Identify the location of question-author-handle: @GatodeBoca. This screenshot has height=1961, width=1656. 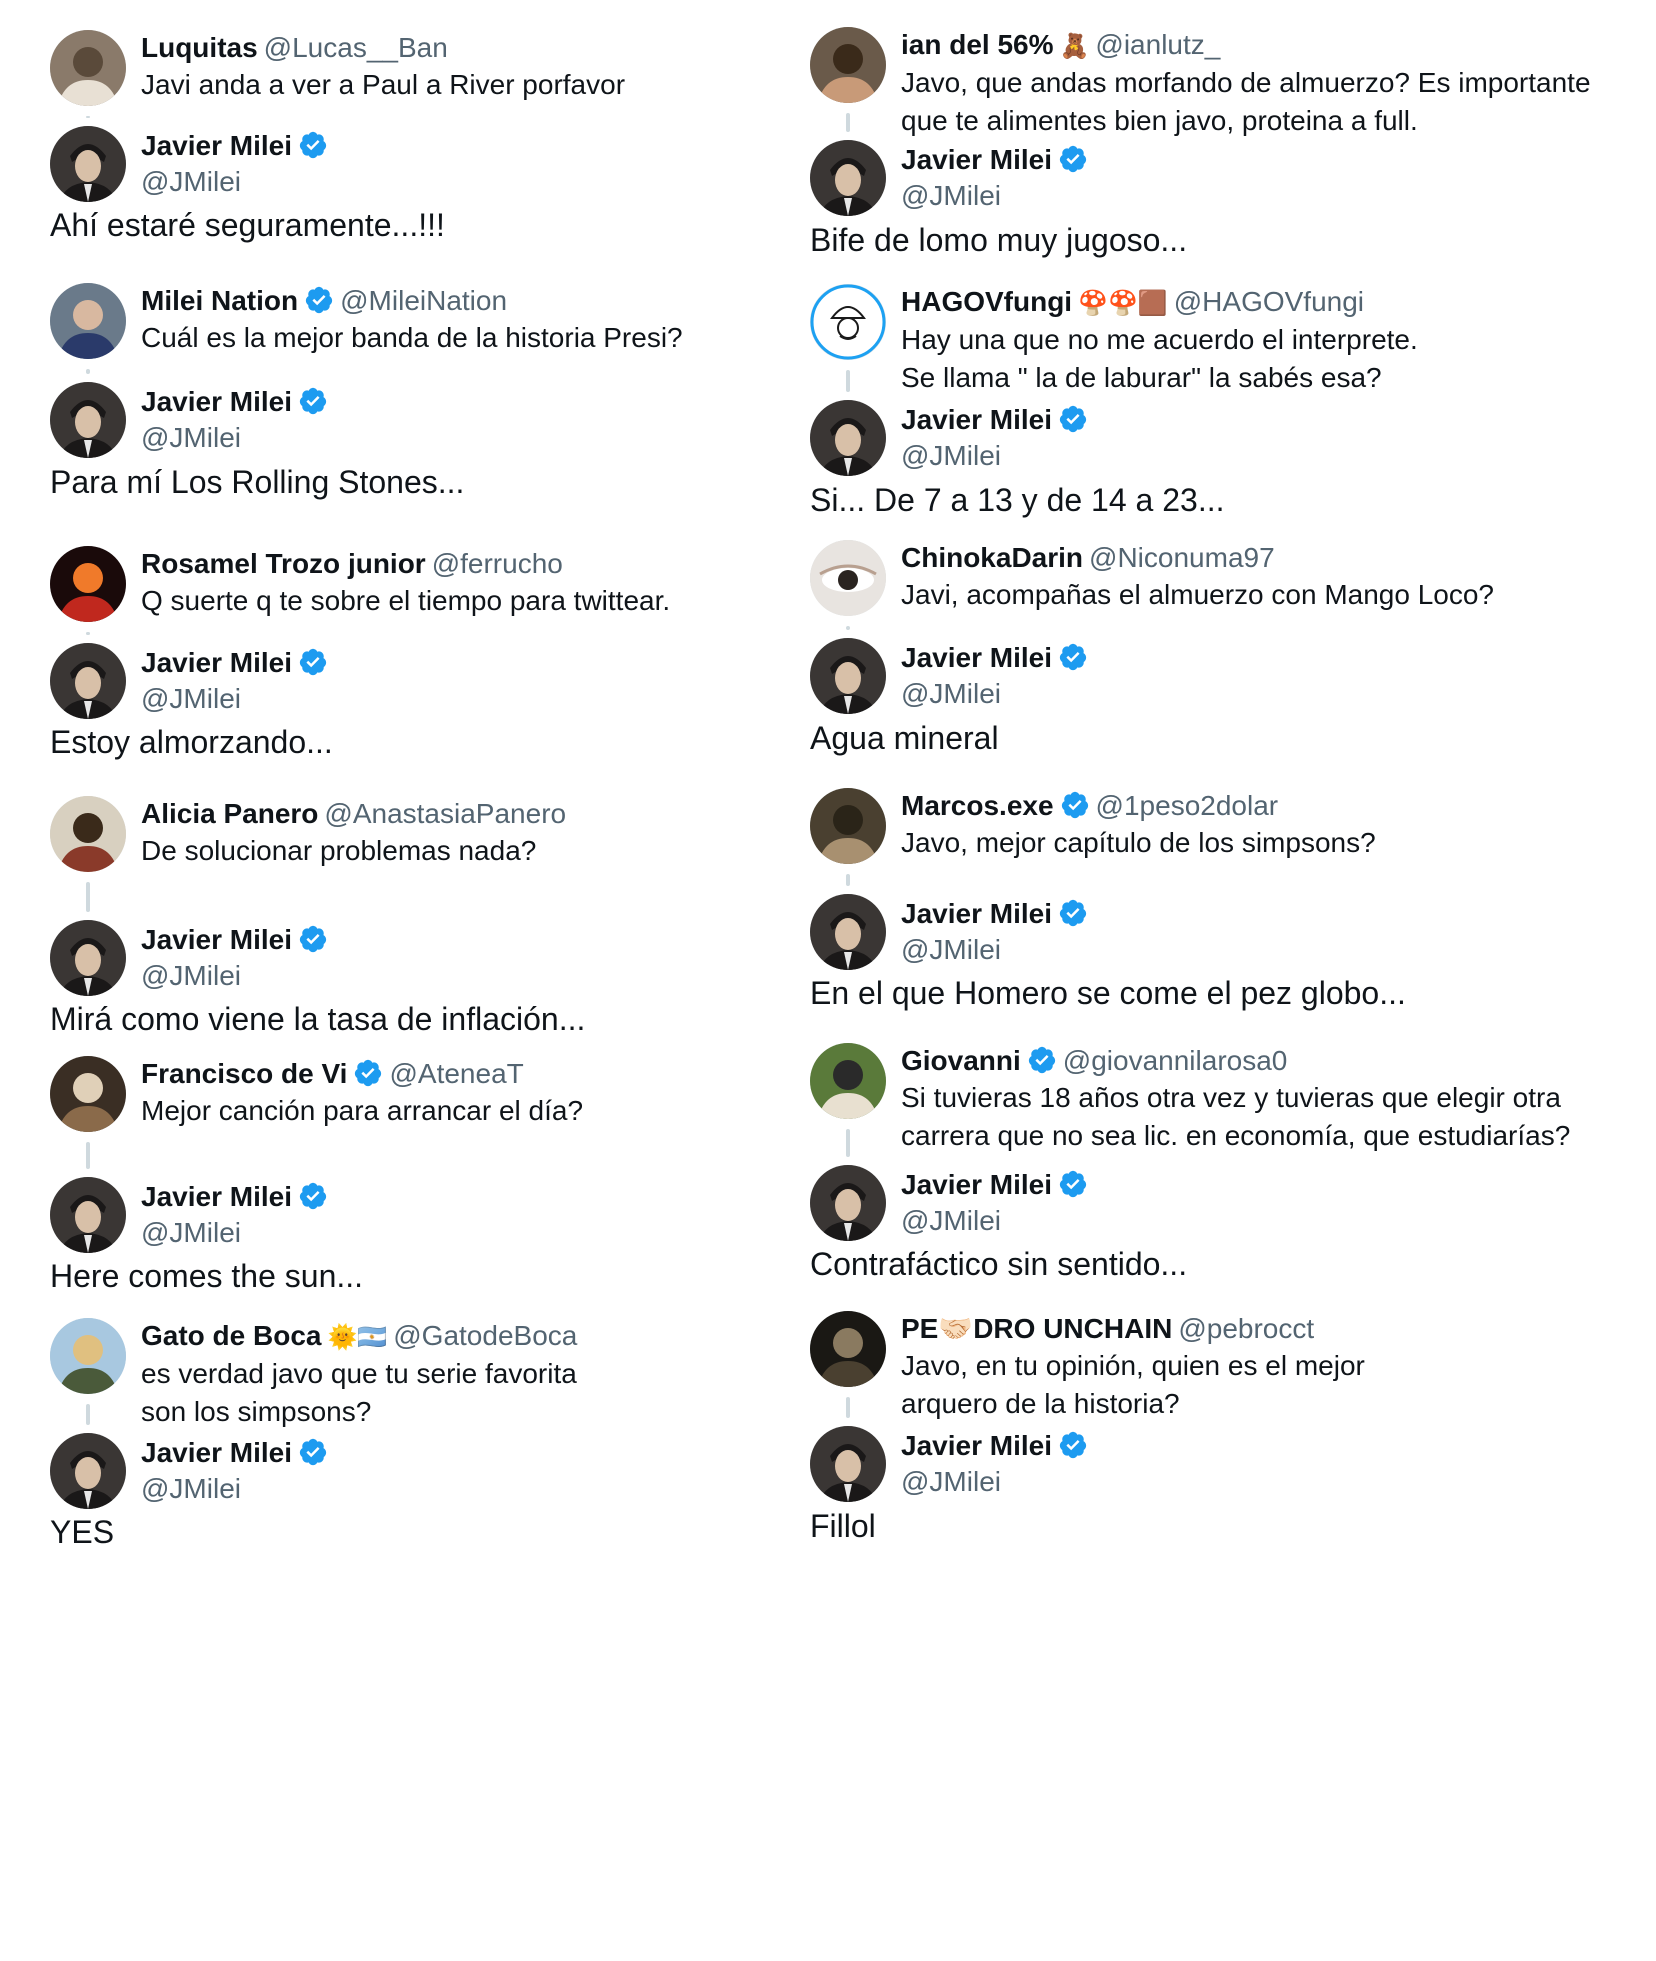
(485, 1335).